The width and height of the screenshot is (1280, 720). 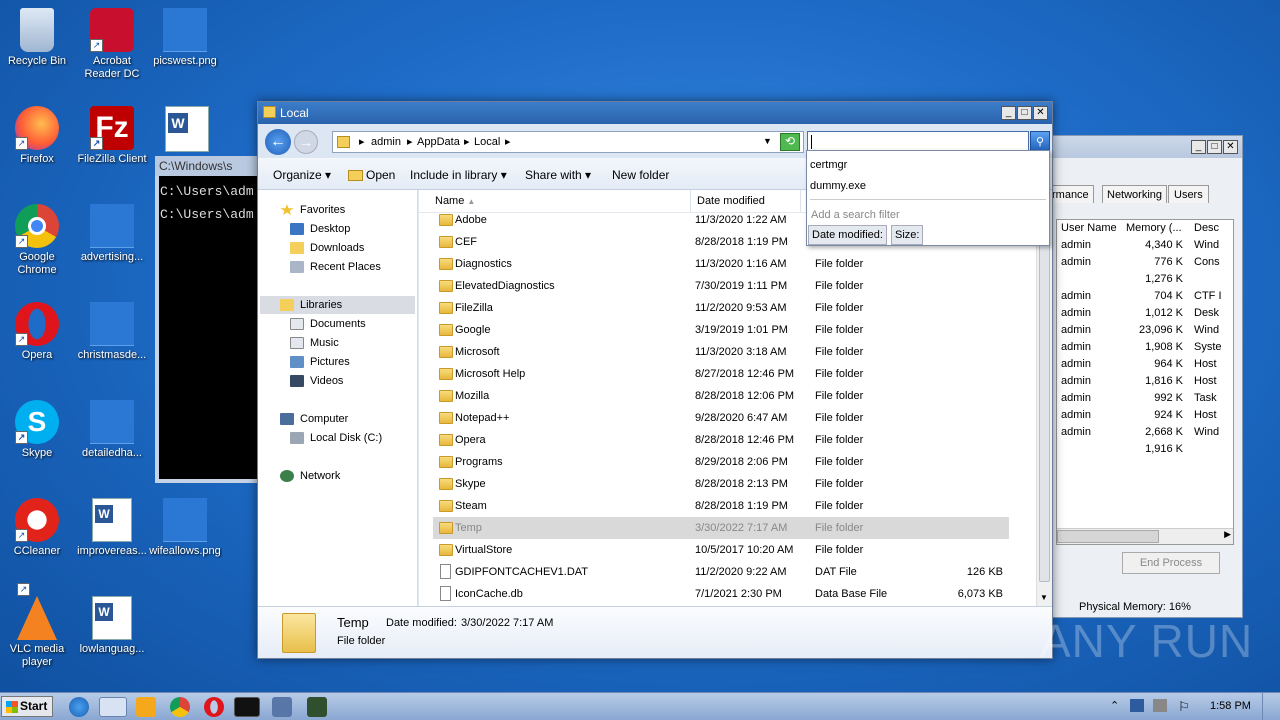 What do you see at coordinates (37, 626) in the screenshot?
I see `desktop-icon-vlc: ↗ VLC media player` at bounding box center [37, 626].